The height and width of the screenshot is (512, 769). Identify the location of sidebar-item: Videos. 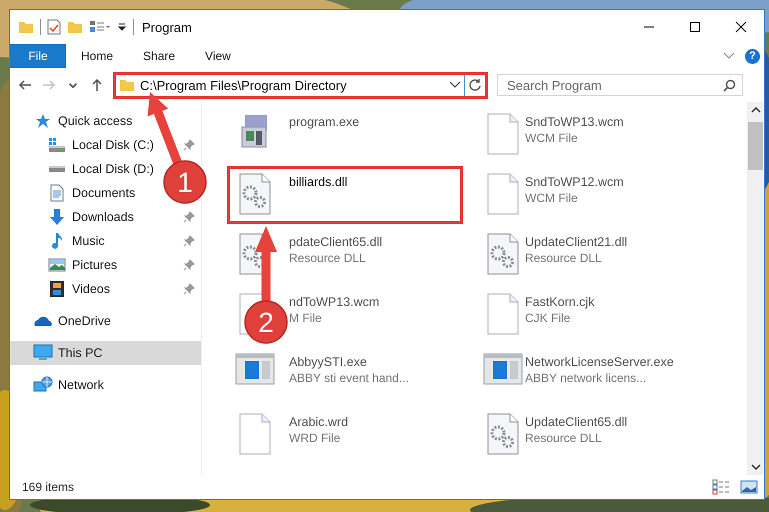
(78, 289).